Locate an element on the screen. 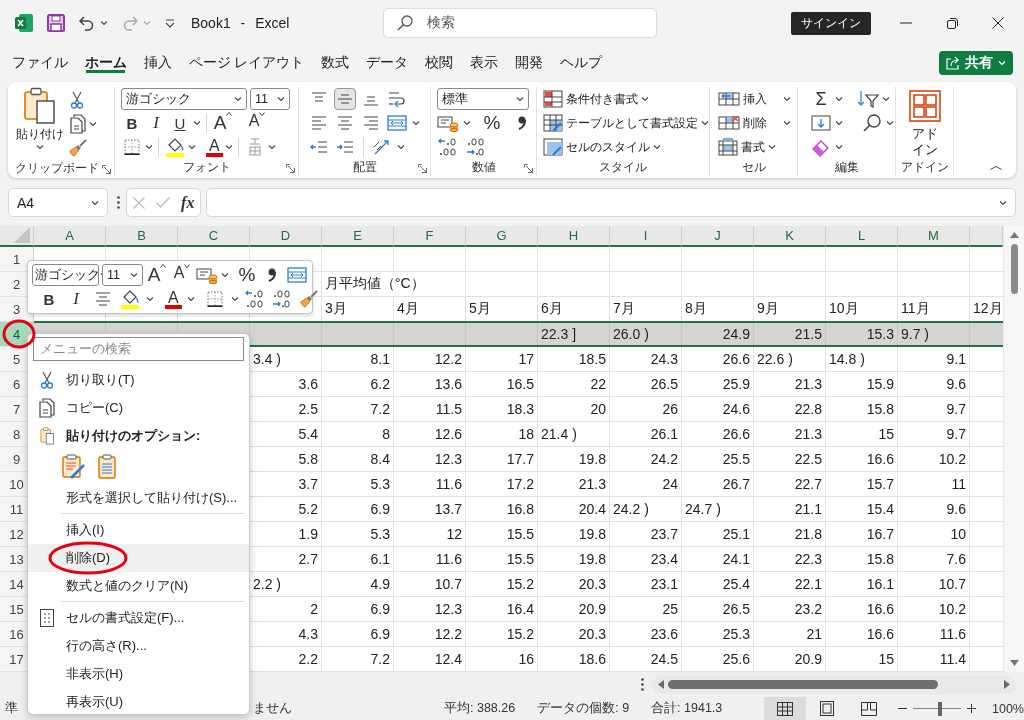  scroll-right-icon is located at coordinates (1007, 684).